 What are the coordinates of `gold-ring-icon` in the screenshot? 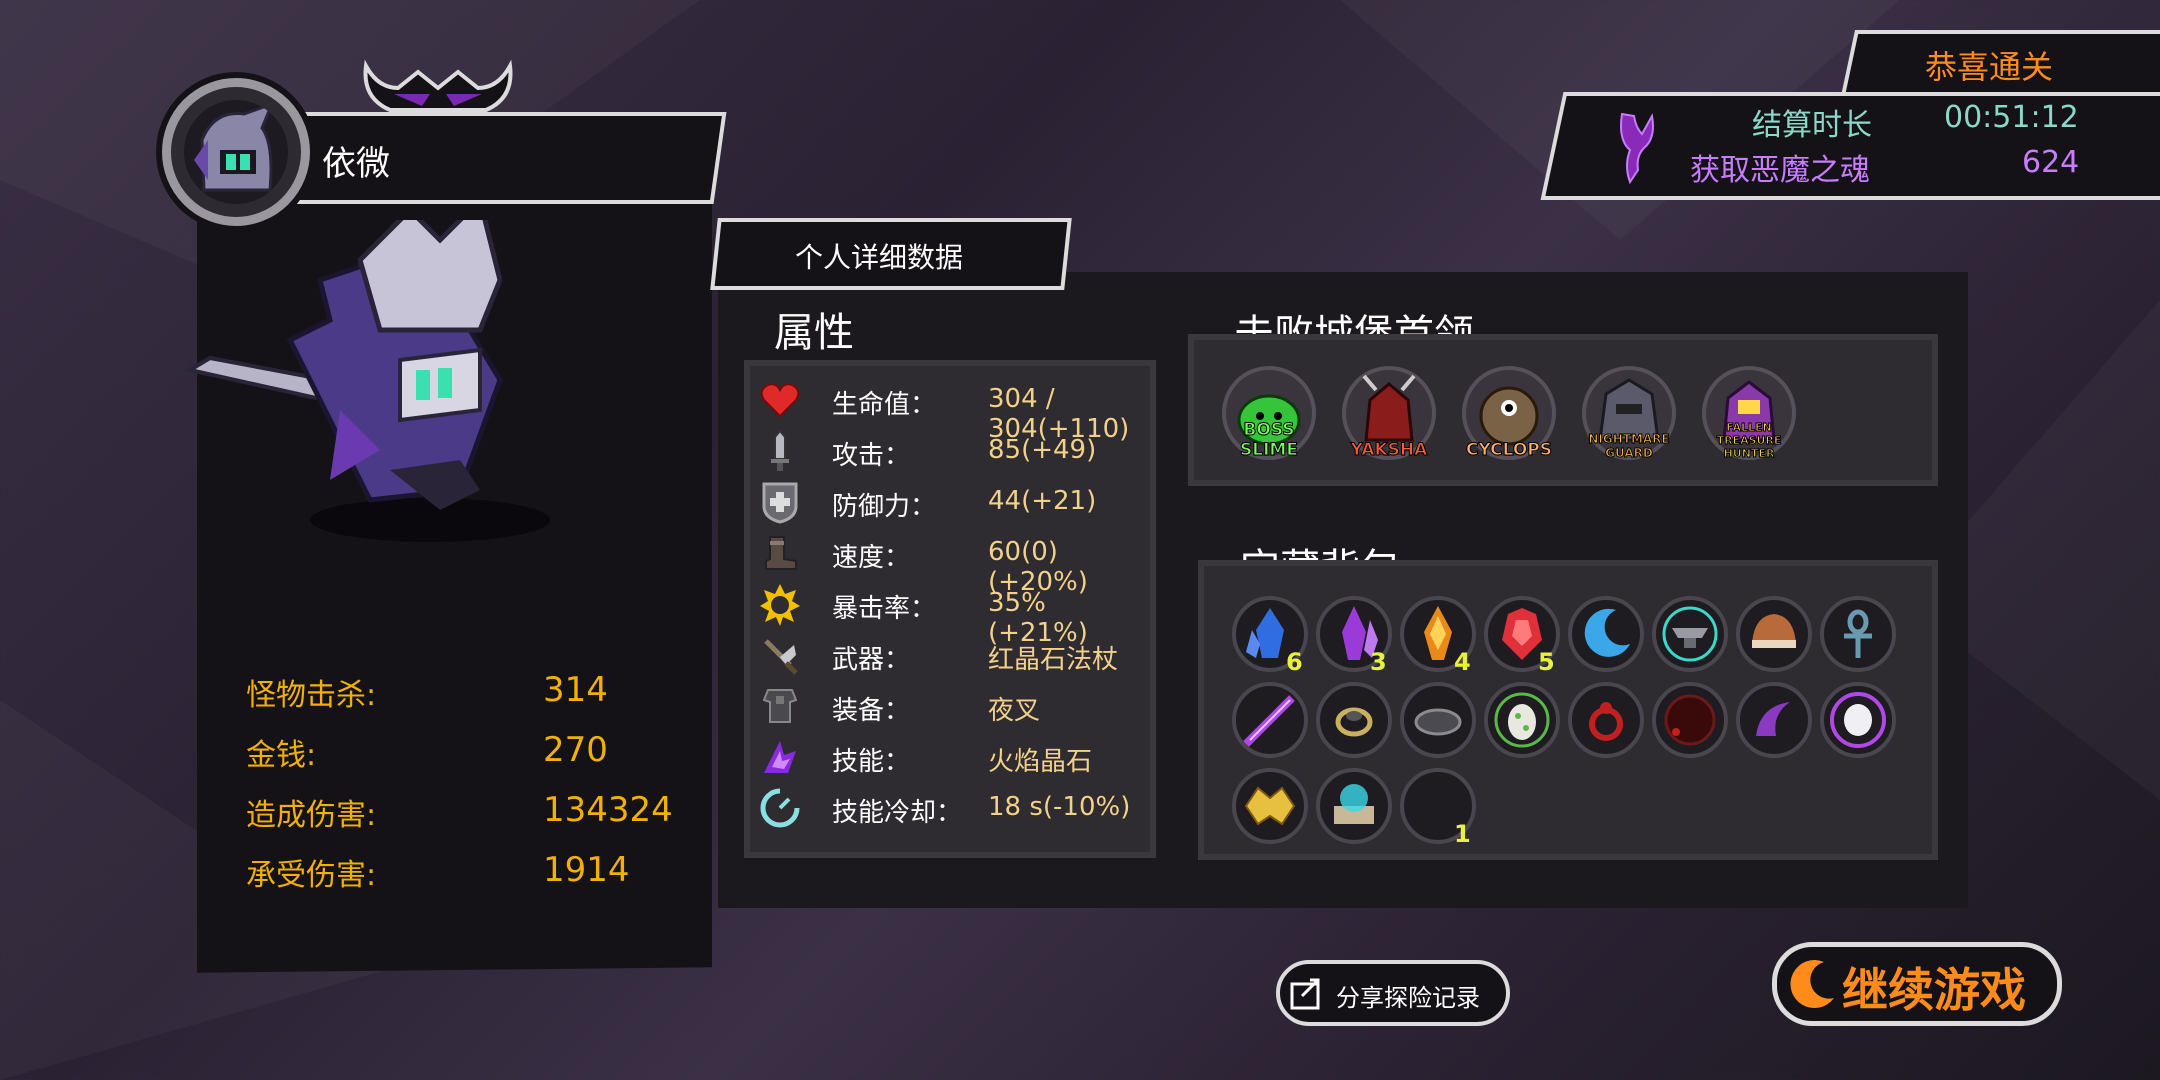 It's located at (1354, 720).